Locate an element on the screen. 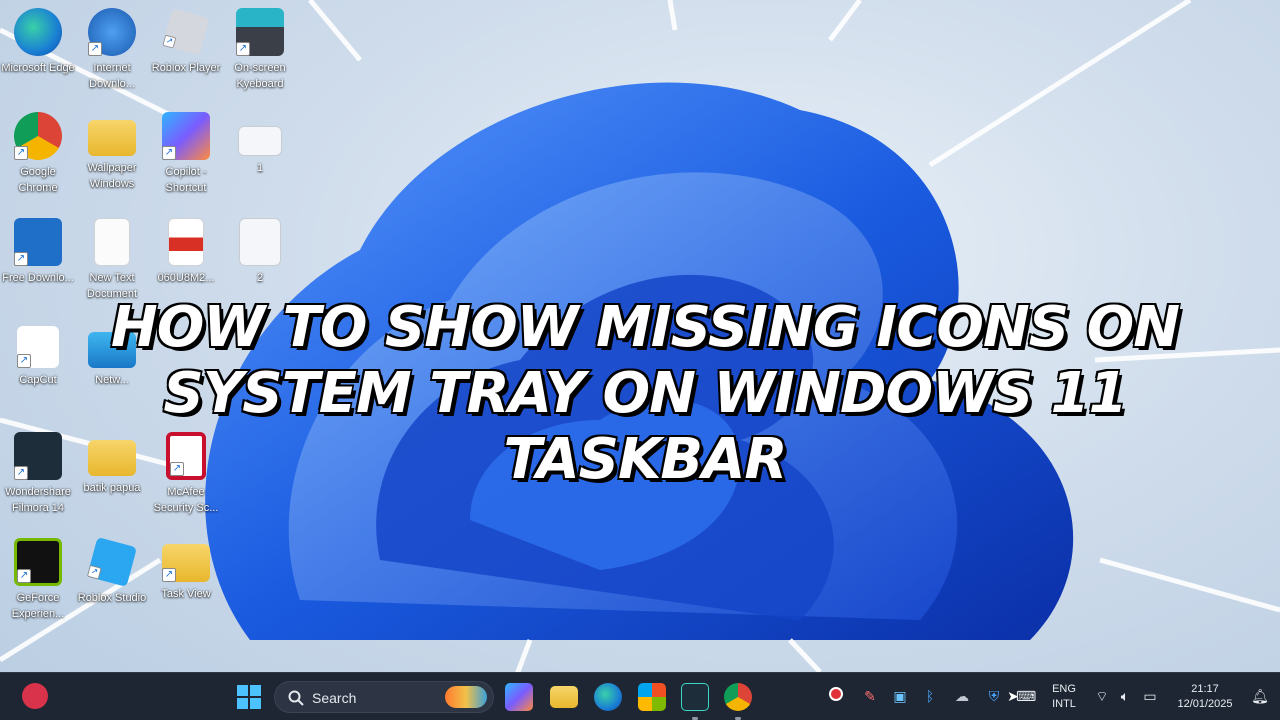  desktop-icon-image-1: 1 is located at coordinates (260, 144).